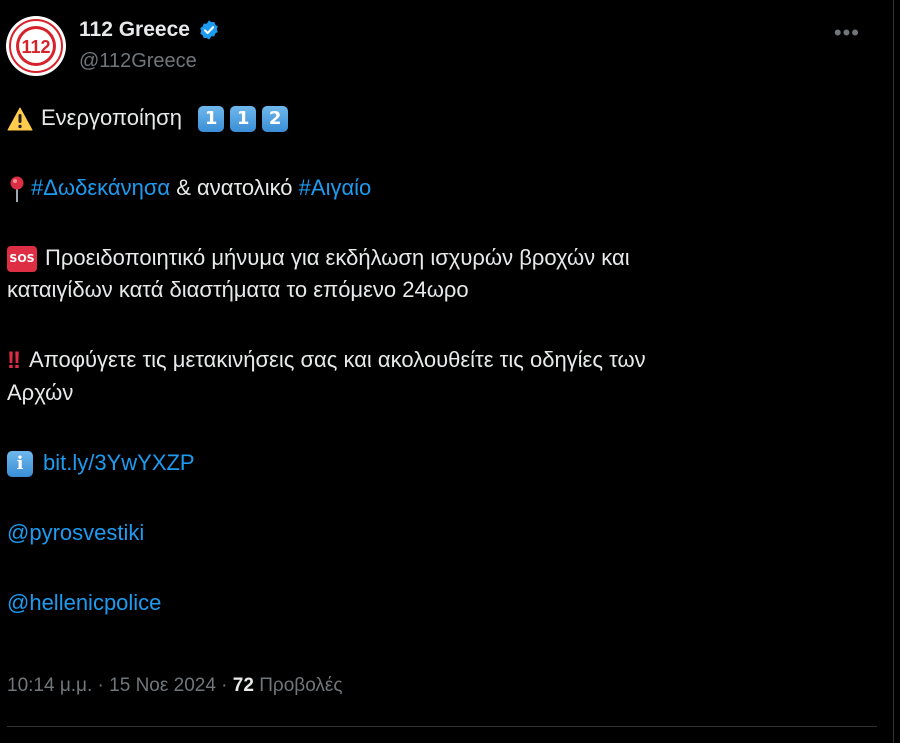  I want to click on avatar: 112, so click(36, 46).